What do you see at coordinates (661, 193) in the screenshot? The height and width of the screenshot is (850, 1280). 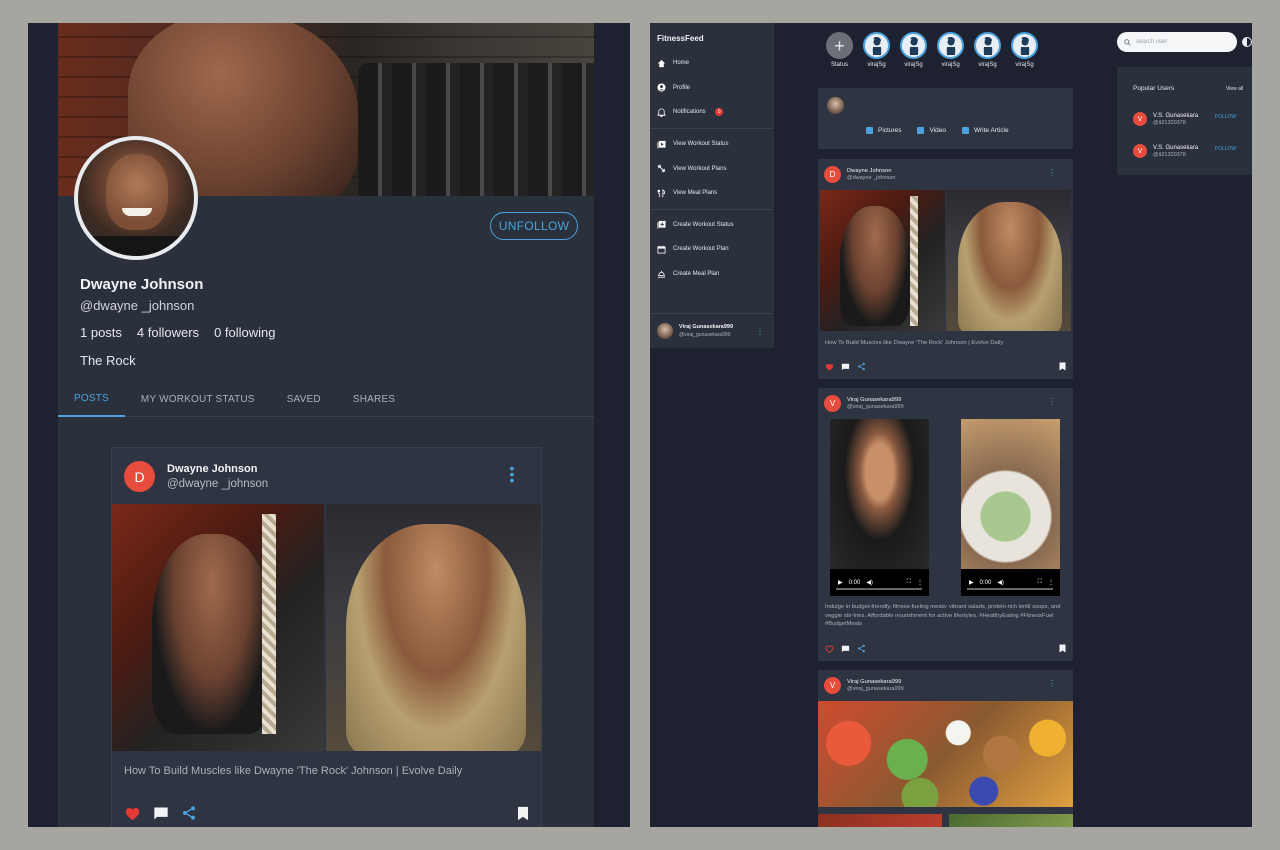 I see `fork-knife-icon` at bounding box center [661, 193].